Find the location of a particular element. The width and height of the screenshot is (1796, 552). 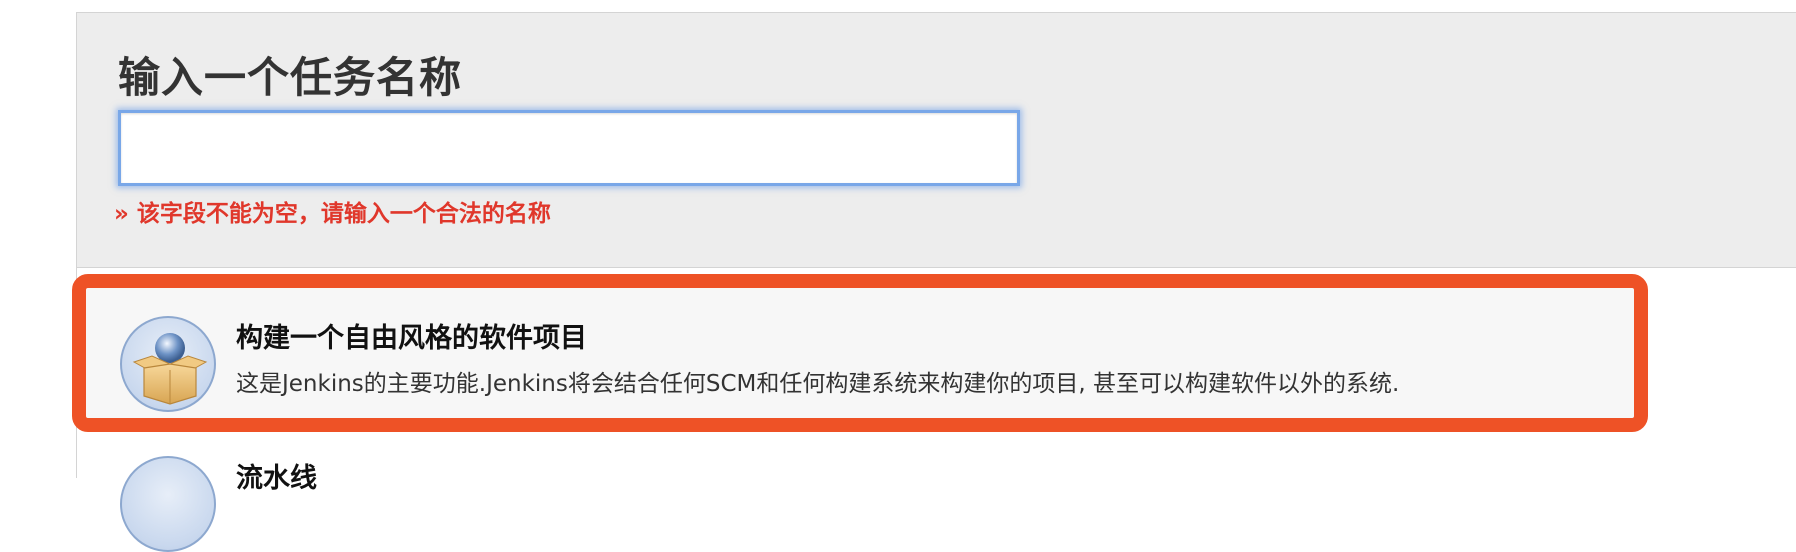

freestyle-project-icon is located at coordinates (168, 364).